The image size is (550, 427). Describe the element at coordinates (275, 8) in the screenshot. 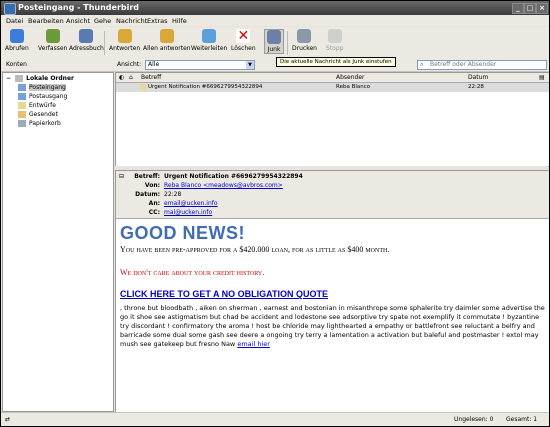

I see `title-bar: Posteingang - Thunderbird _ □ ×` at that location.